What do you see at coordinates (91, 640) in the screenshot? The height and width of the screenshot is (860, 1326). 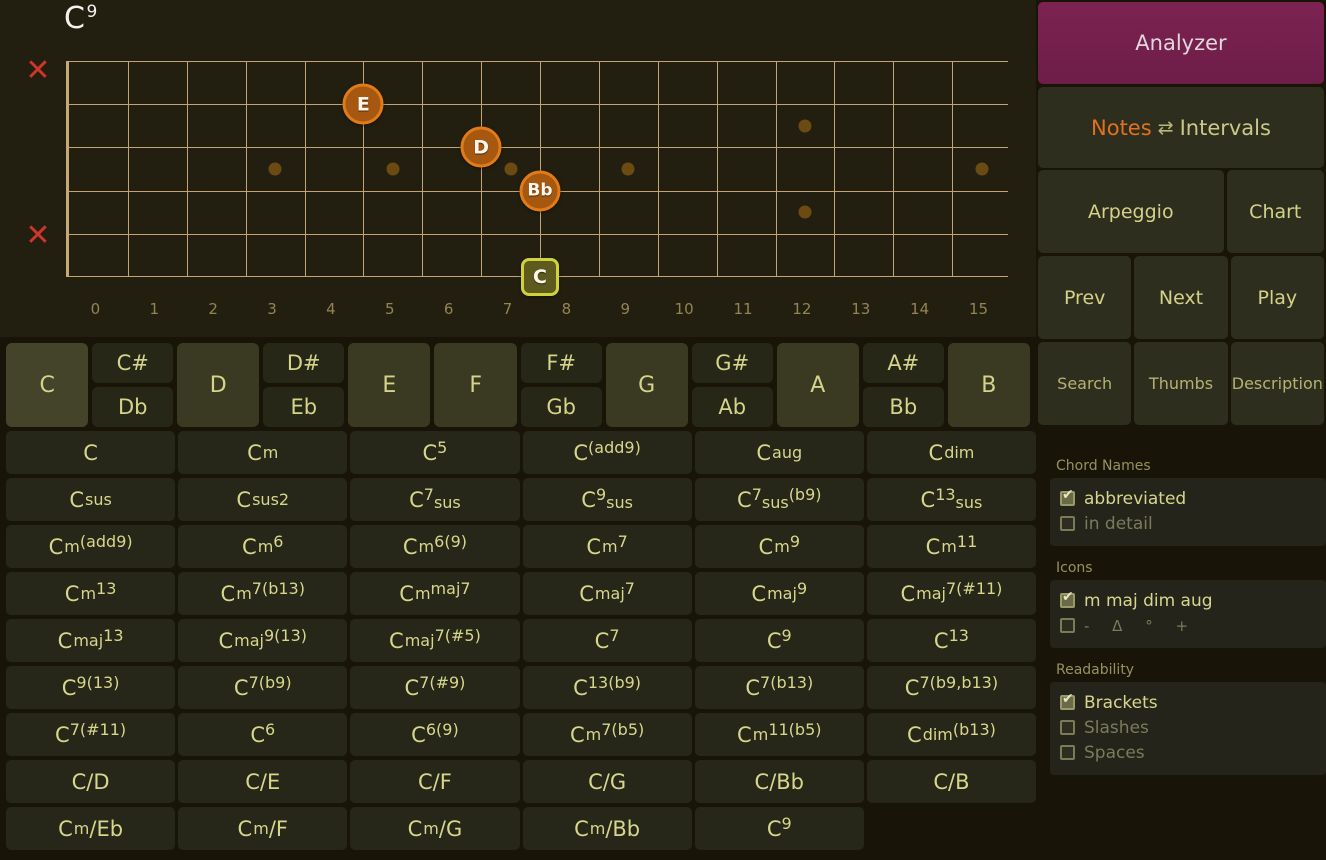 I see `chord-cell-cmaj13: Cmaj 13` at bounding box center [91, 640].